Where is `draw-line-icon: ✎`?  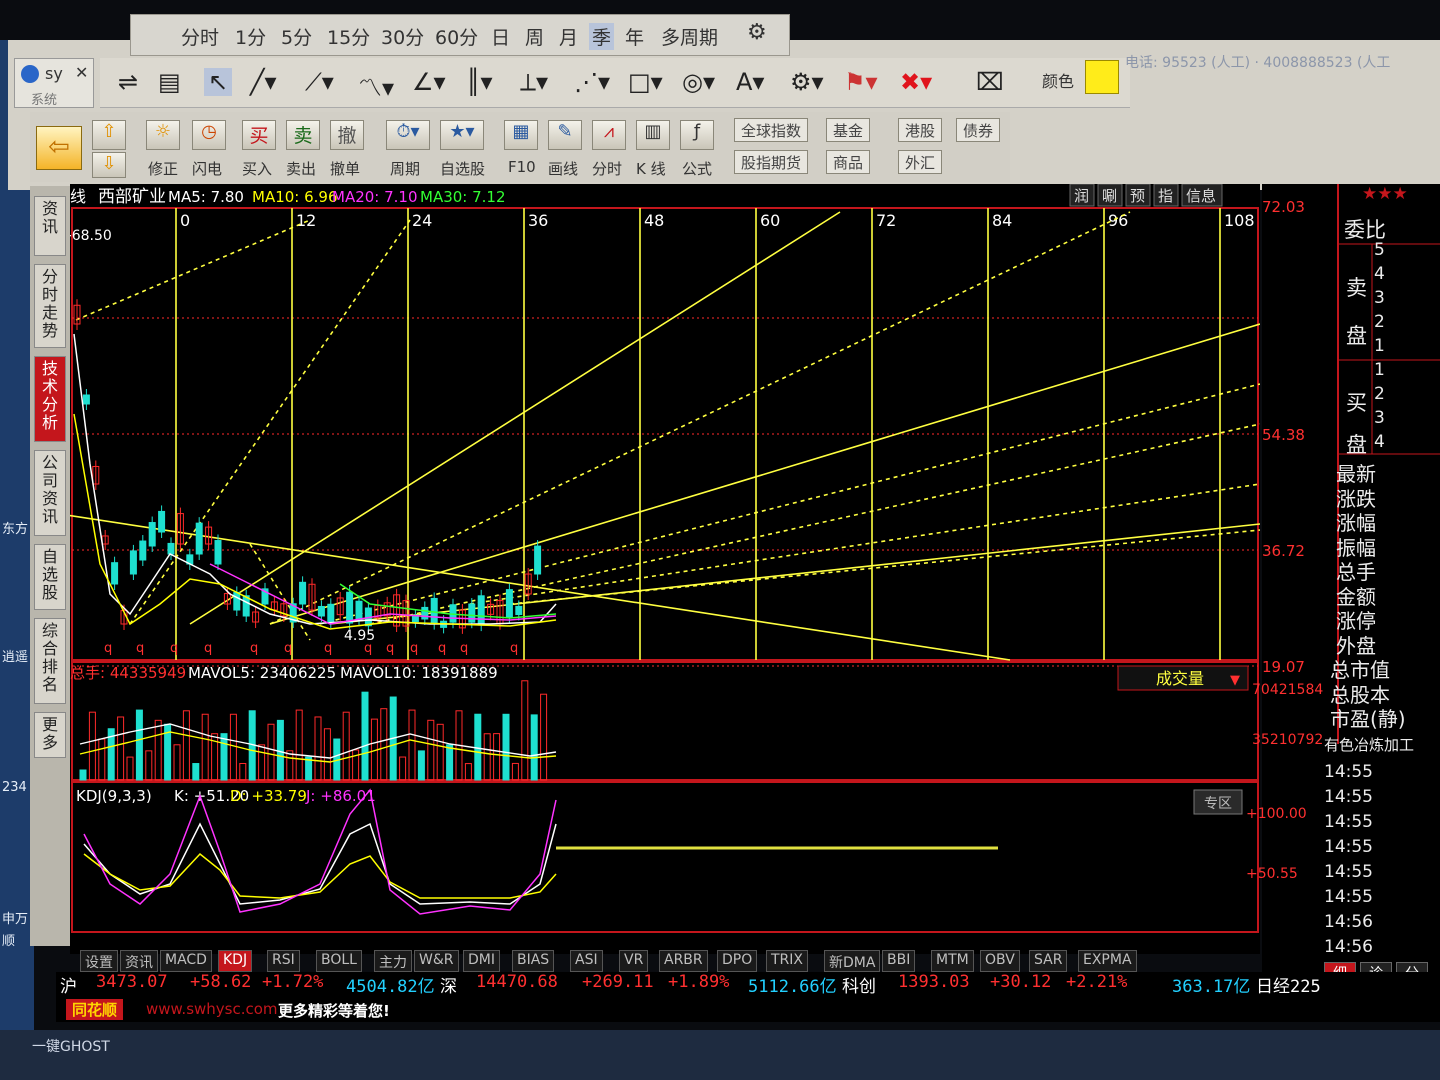
draw-line-icon: ✎ is located at coordinates (565, 135).